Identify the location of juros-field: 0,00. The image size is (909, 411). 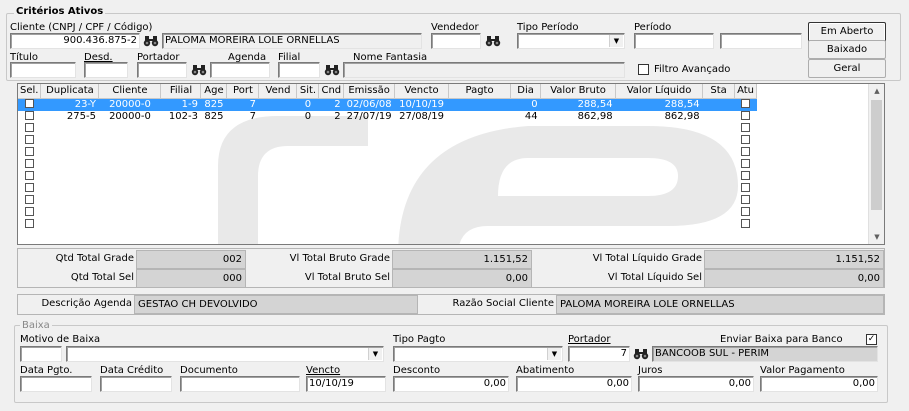
(696, 384).